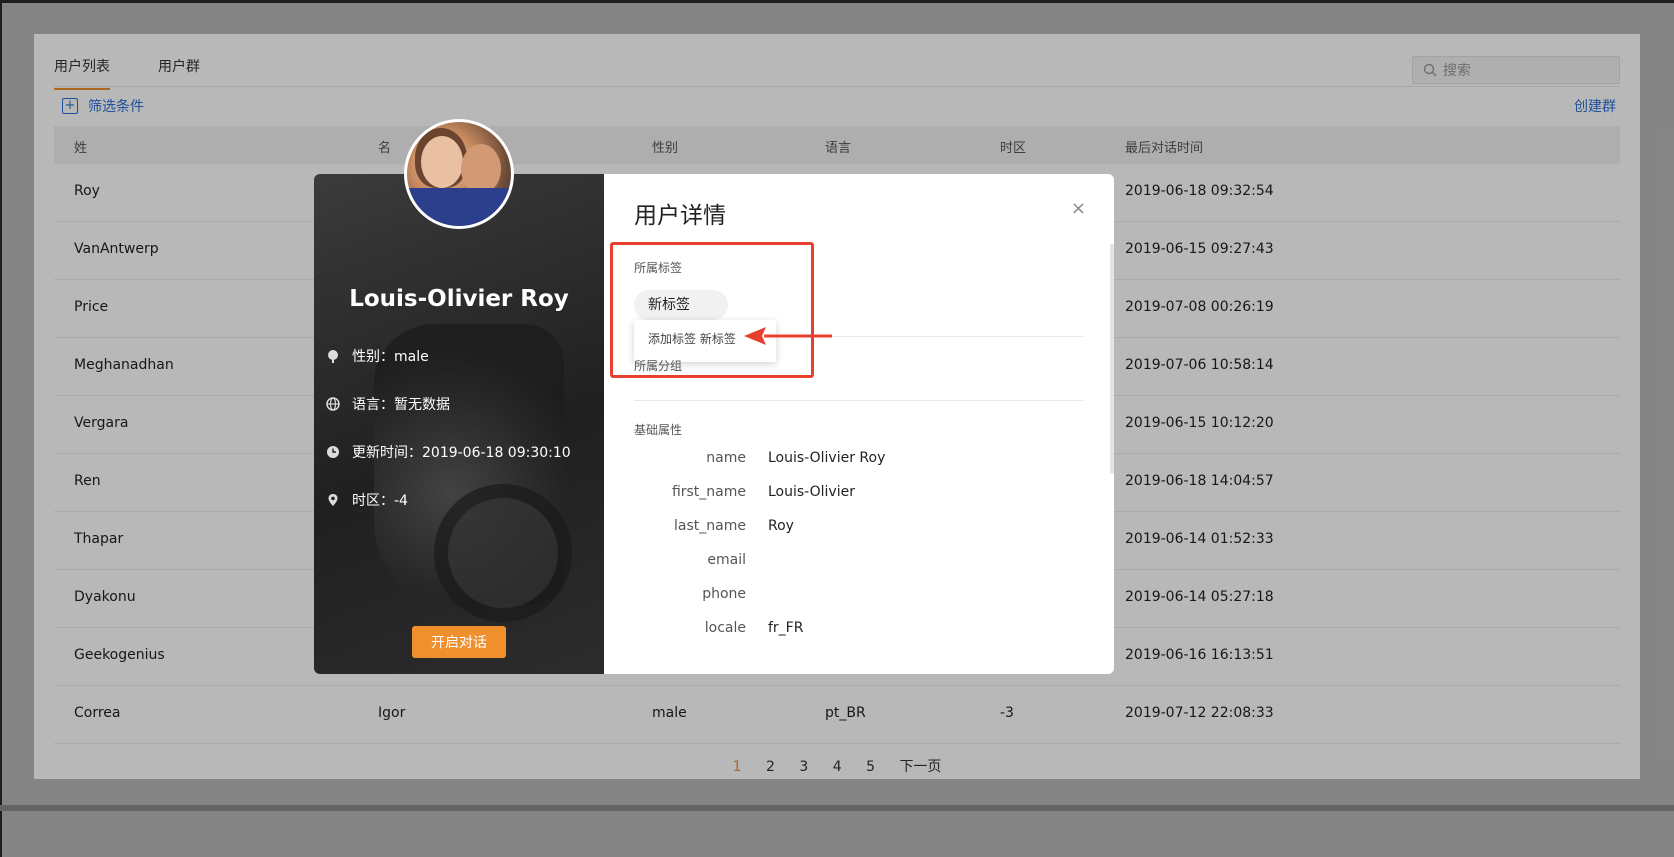 The image size is (1674, 857). What do you see at coordinates (461, 453) in the screenshot?
I see `updated-text: 更新时间：2019-06-18 09:30:10` at bounding box center [461, 453].